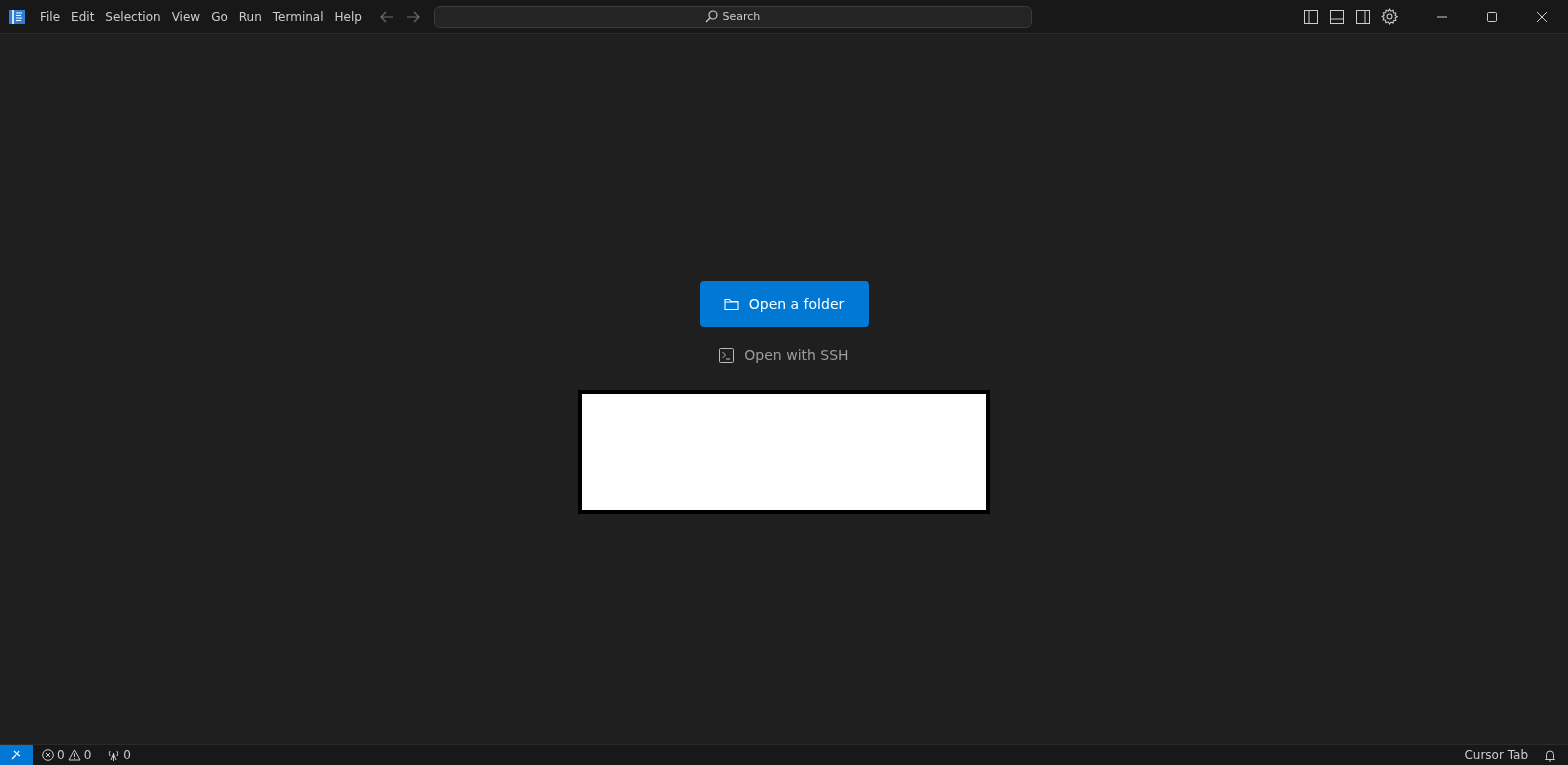 Image resolution: width=1568 pixels, height=765 pixels. What do you see at coordinates (186, 16) in the screenshot?
I see `menu-item: View` at bounding box center [186, 16].